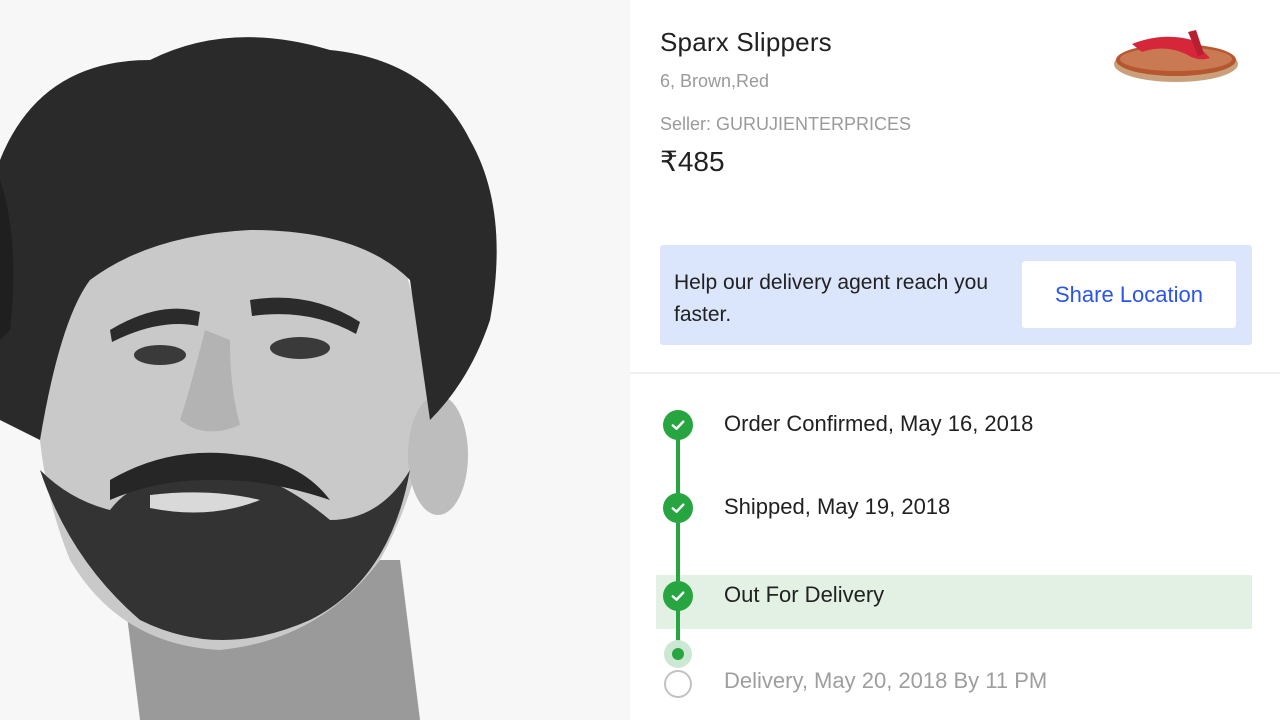 This screenshot has height=720, width=1280. Describe the element at coordinates (678, 552) in the screenshot. I see `tracker-line-segment` at that location.